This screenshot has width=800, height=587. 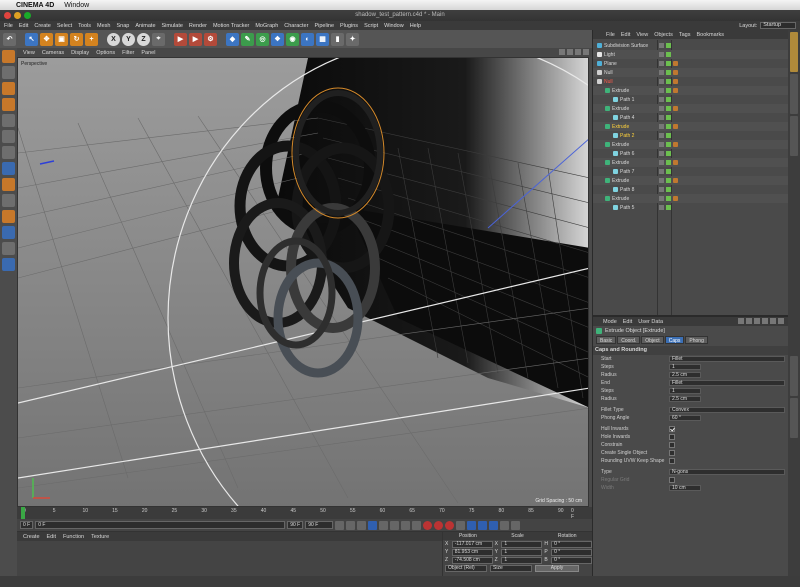 What do you see at coordinates (160, 525) in the screenshot?
I see `frame-range-slider: 0 F` at bounding box center [160, 525].